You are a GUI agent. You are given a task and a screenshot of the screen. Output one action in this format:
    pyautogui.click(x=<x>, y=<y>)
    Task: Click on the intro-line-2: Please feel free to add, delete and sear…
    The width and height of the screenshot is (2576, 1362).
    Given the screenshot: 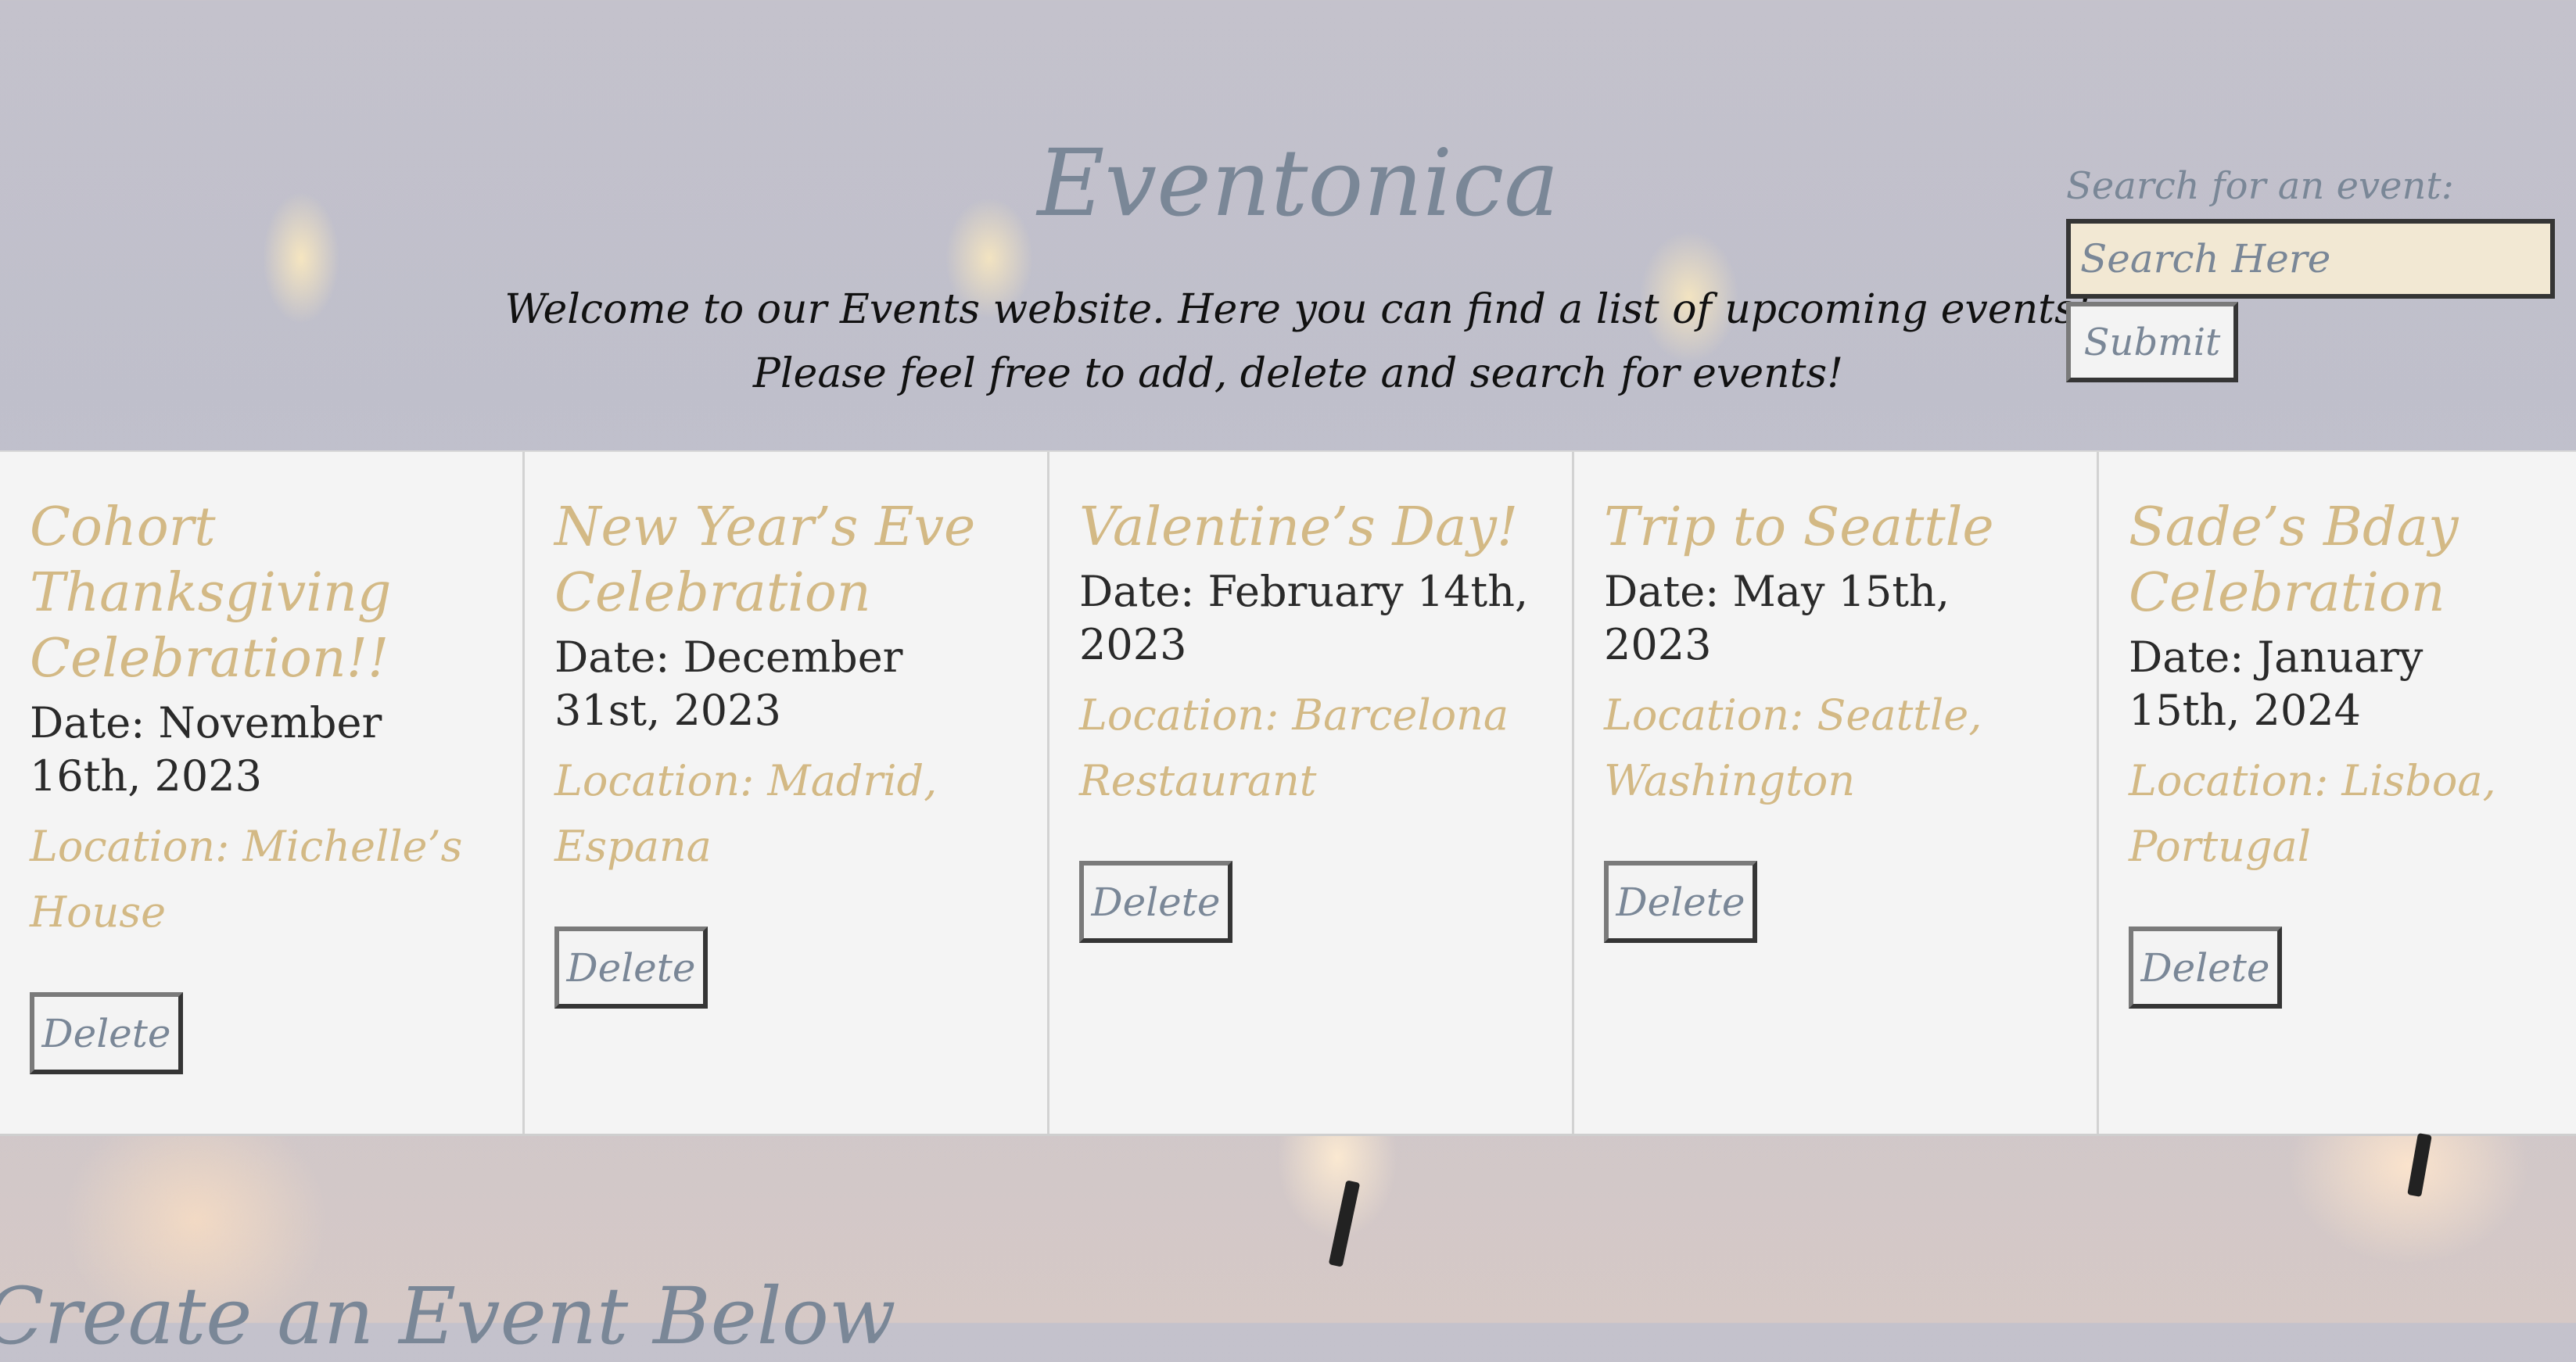 What is the action you would take?
    pyautogui.click(x=1298, y=373)
    